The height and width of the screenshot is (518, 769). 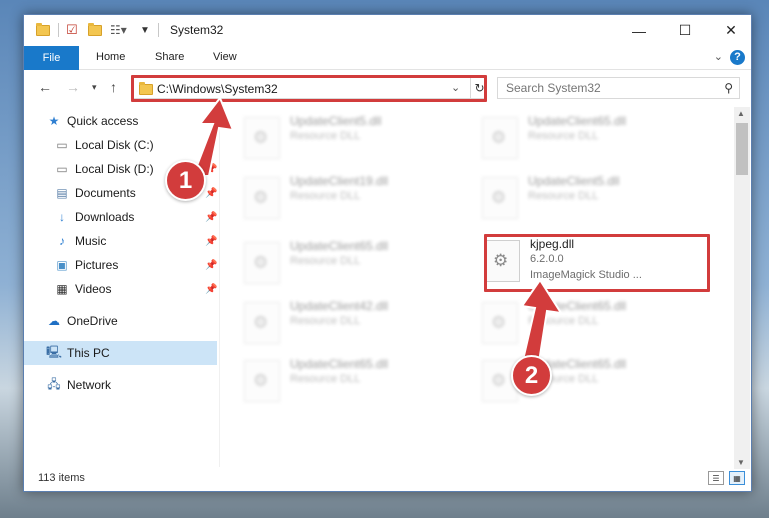 I want to click on callout-2: 2, so click(x=531, y=375).